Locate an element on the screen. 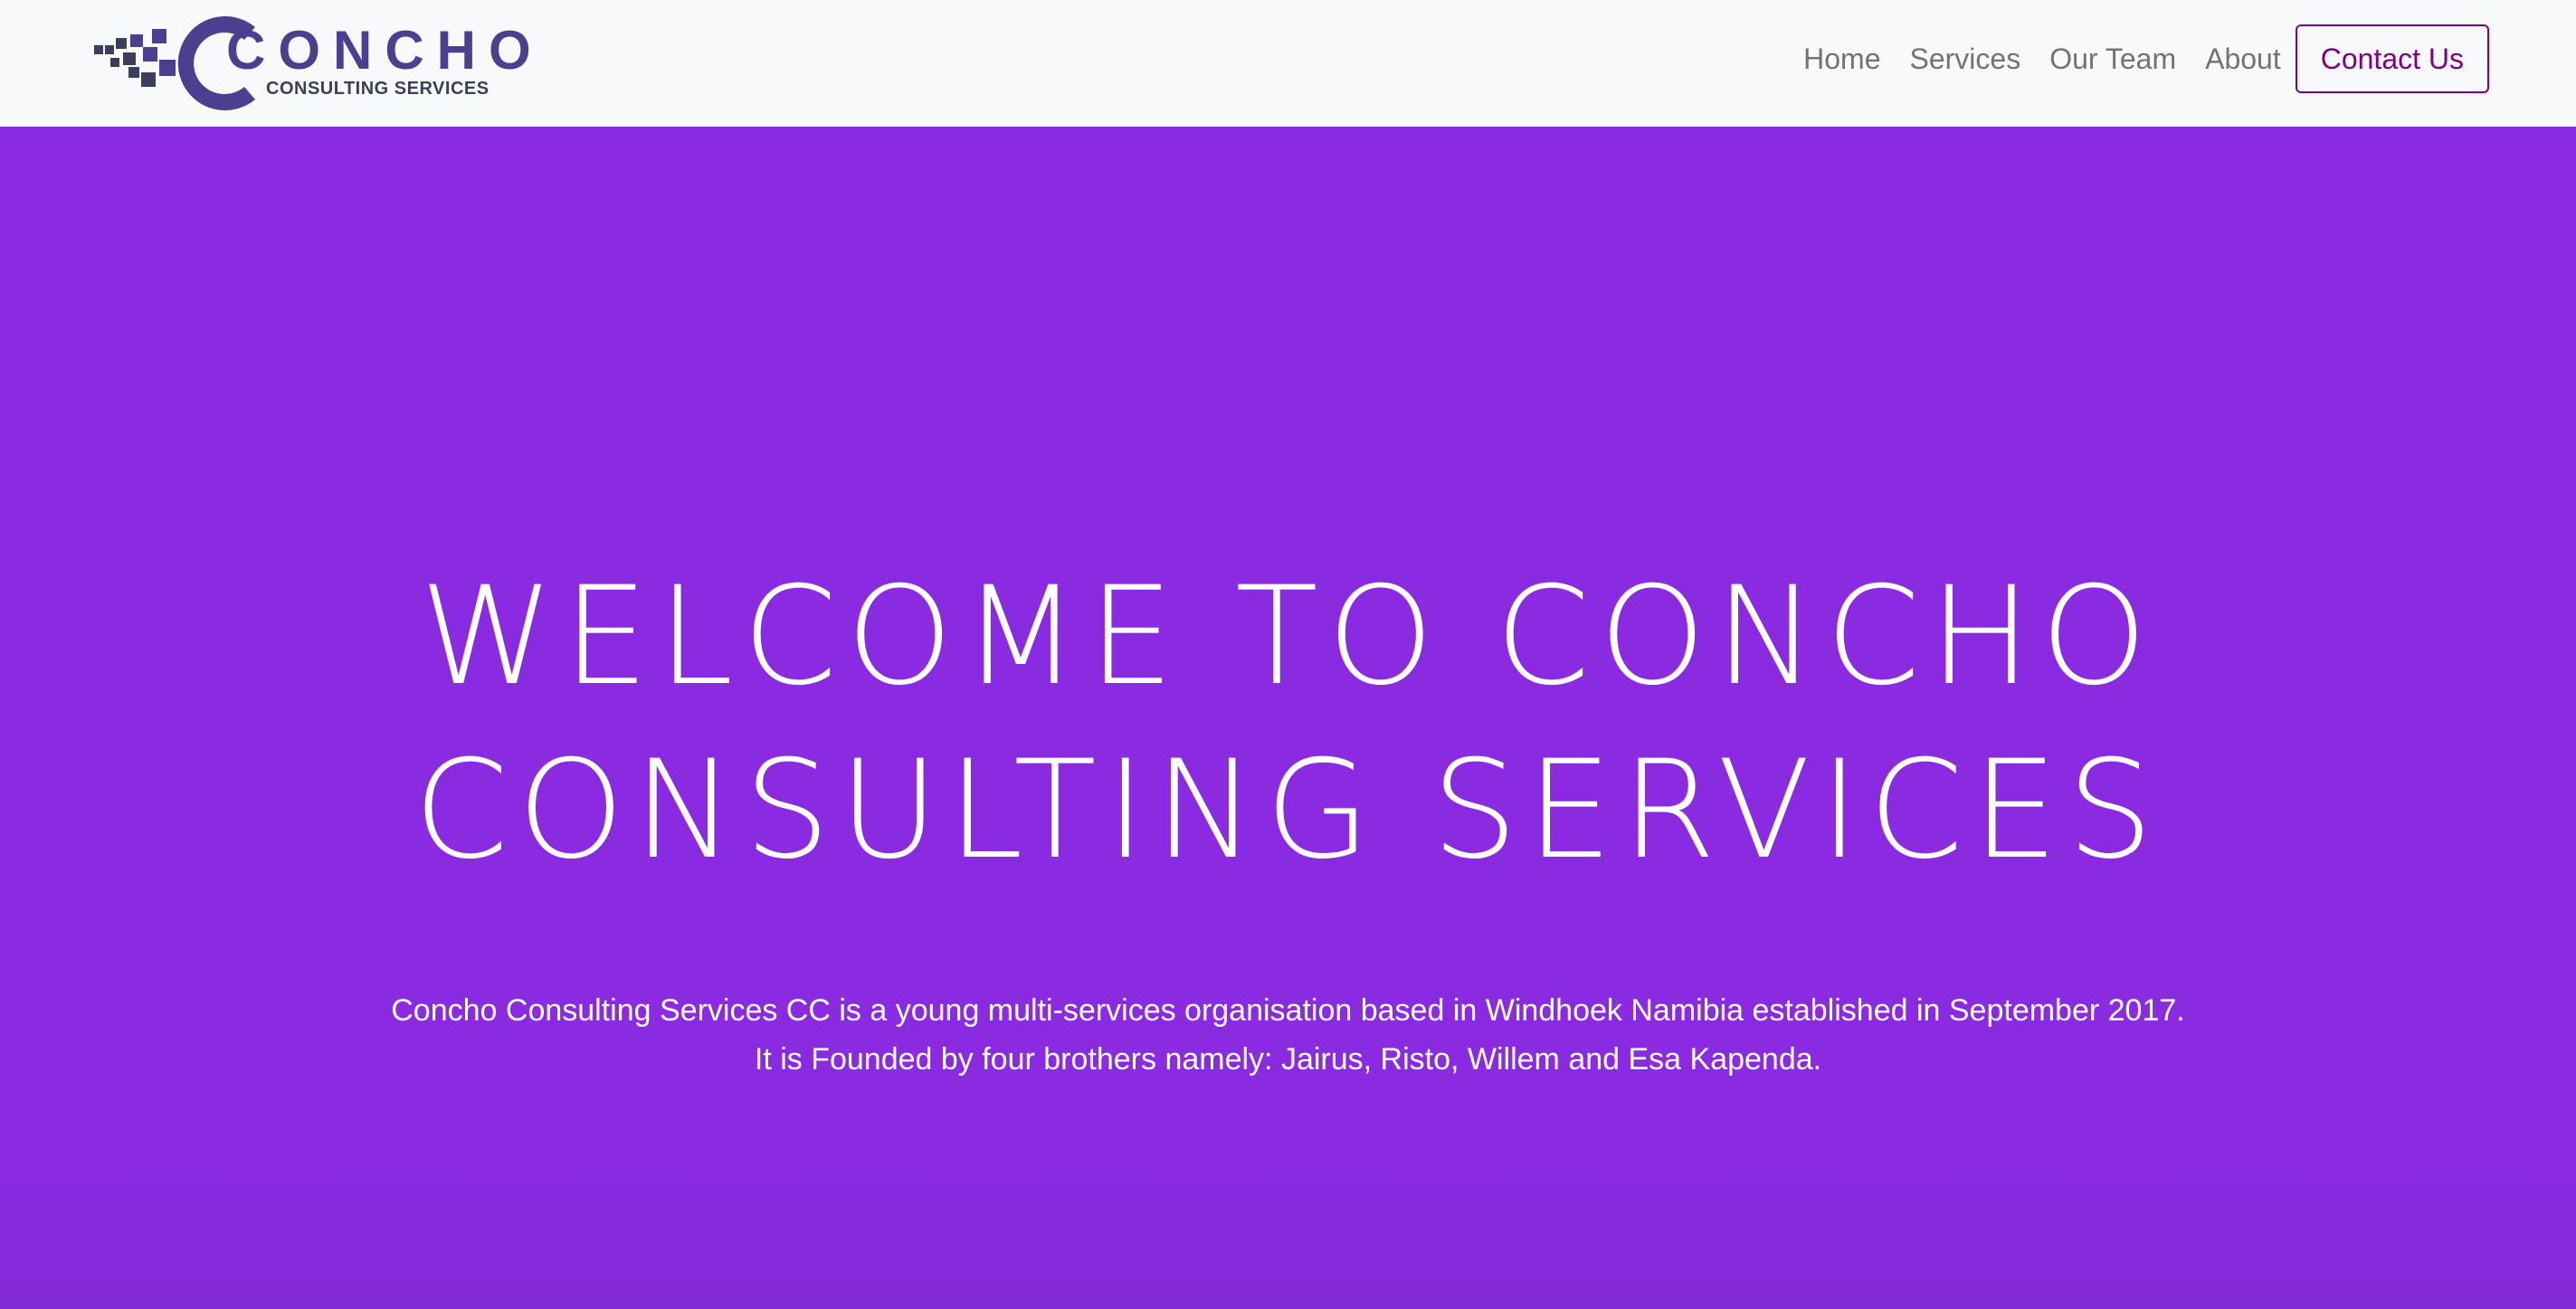  brand-name: CONCHO is located at coordinates (385, 50).